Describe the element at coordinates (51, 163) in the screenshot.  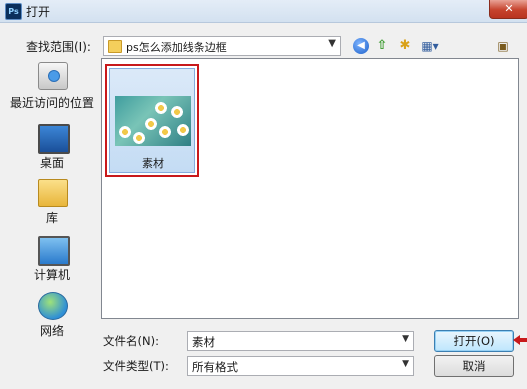
I see `place-label: 桌面` at that location.